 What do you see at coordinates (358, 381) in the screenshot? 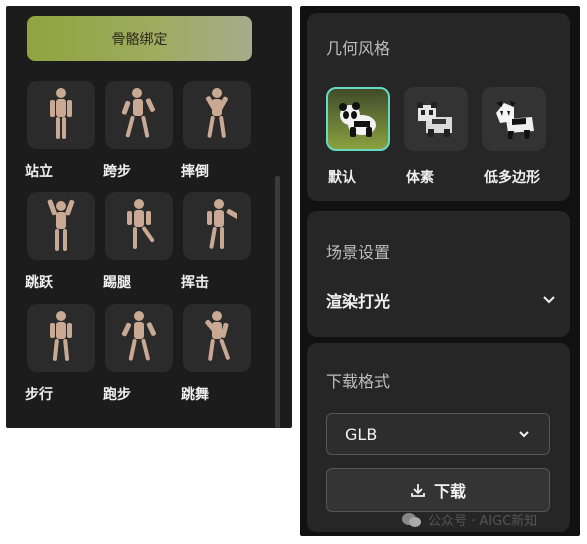
I see `section-title: 下载格式` at bounding box center [358, 381].